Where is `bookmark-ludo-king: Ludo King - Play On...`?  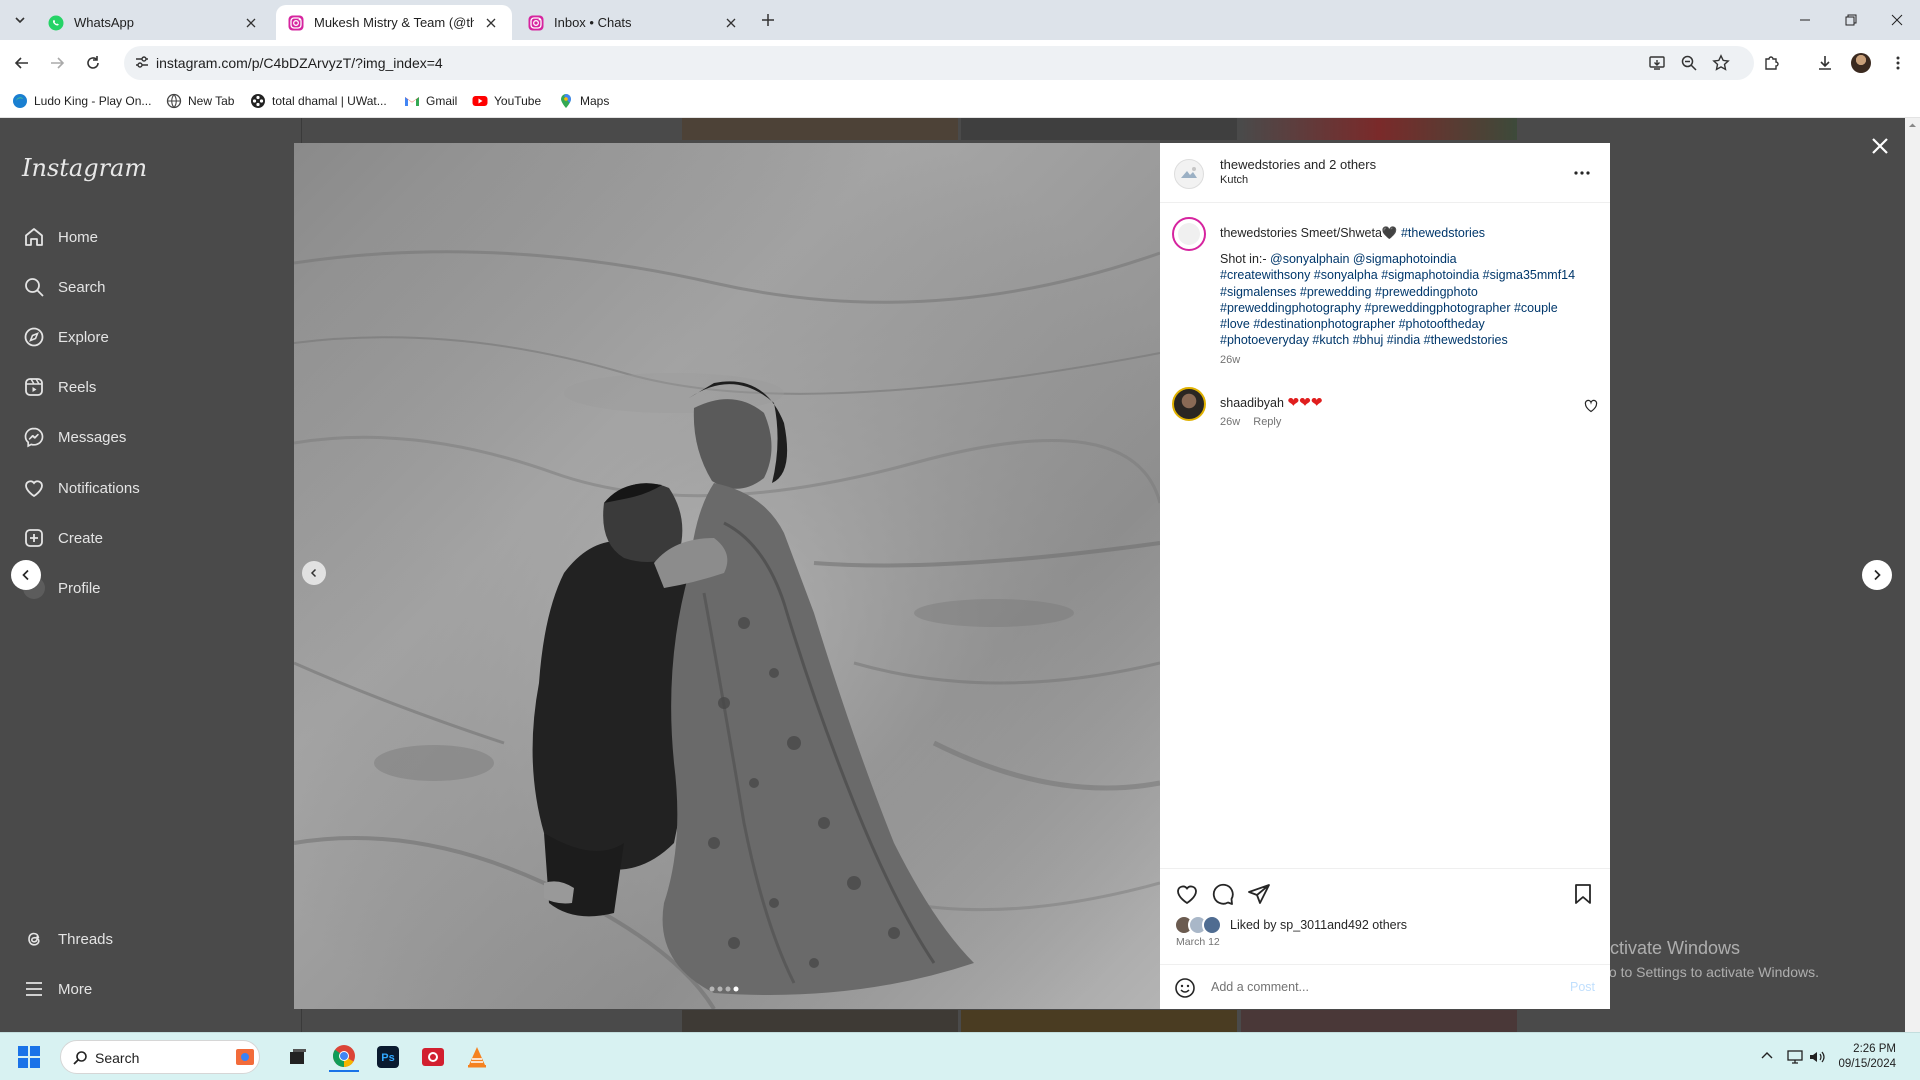
bookmark-ludo-king: Ludo King - Play On... is located at coordinates (81, 101).